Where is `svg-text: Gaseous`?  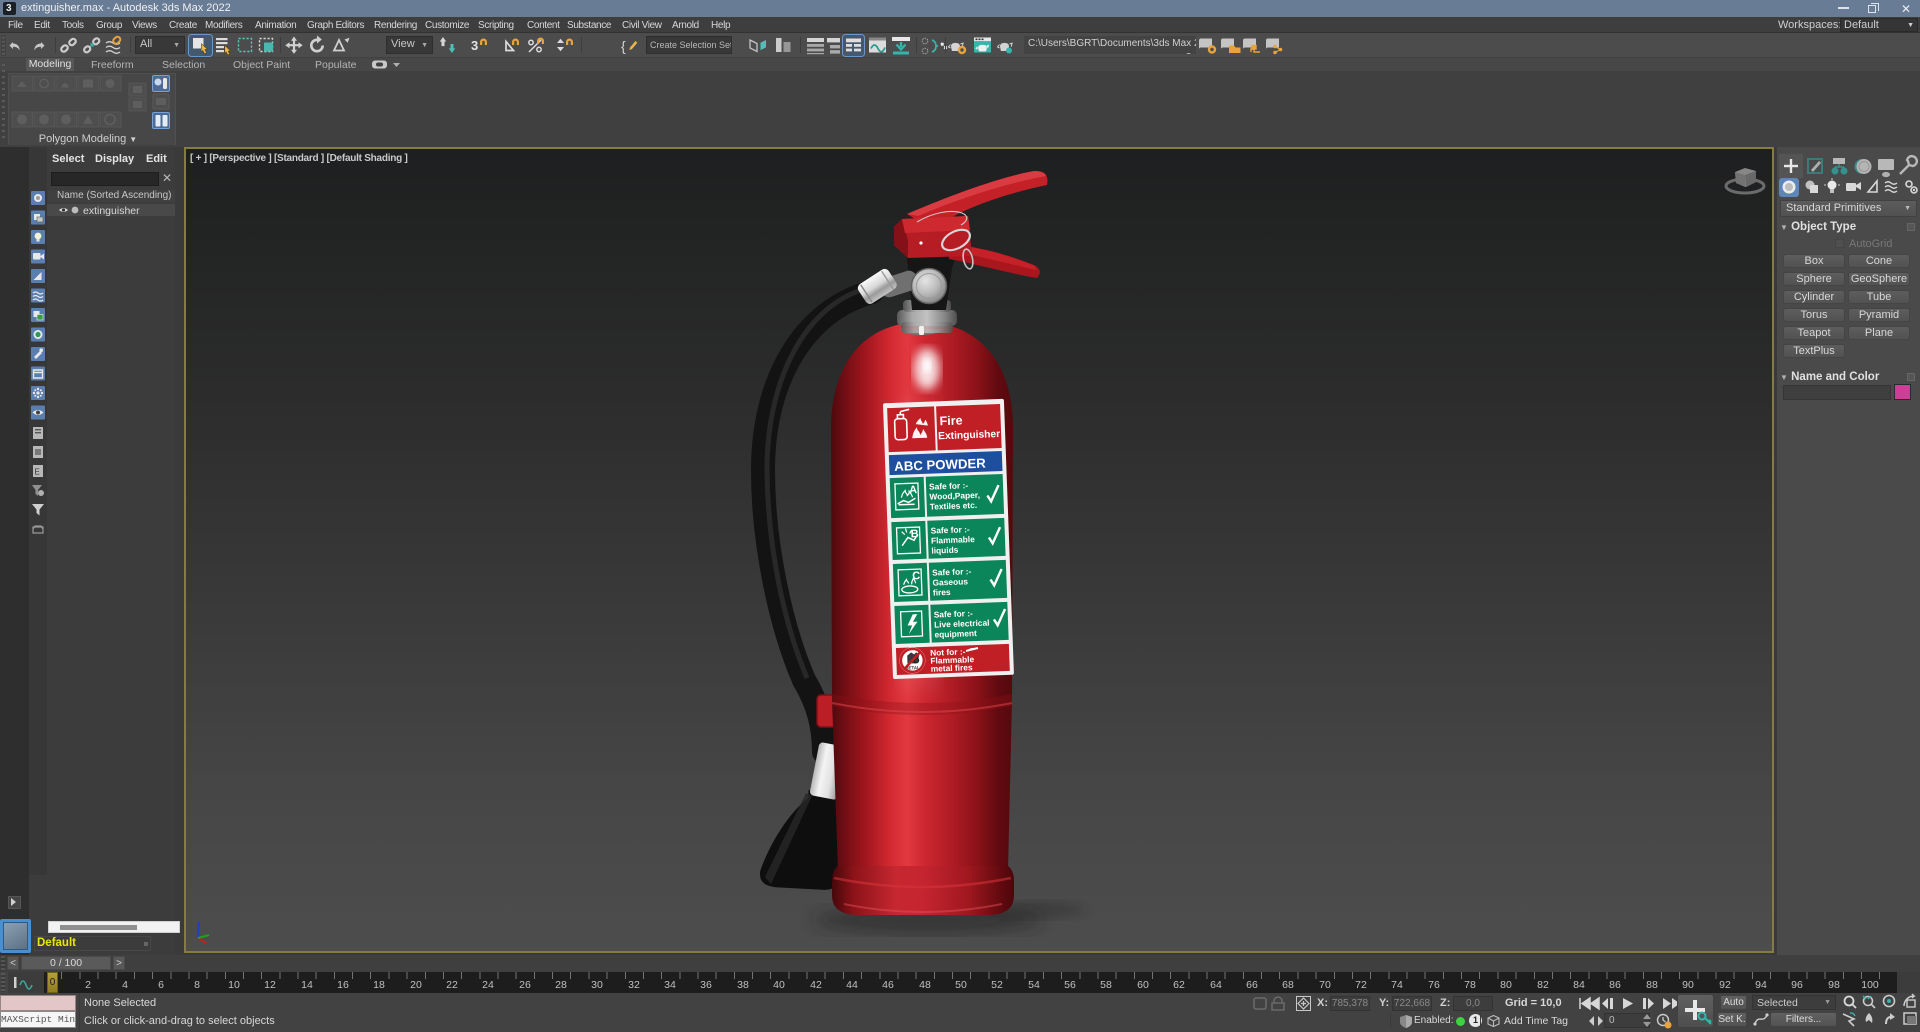
svg-text: Gaseous is located at coordinates (950, 581).